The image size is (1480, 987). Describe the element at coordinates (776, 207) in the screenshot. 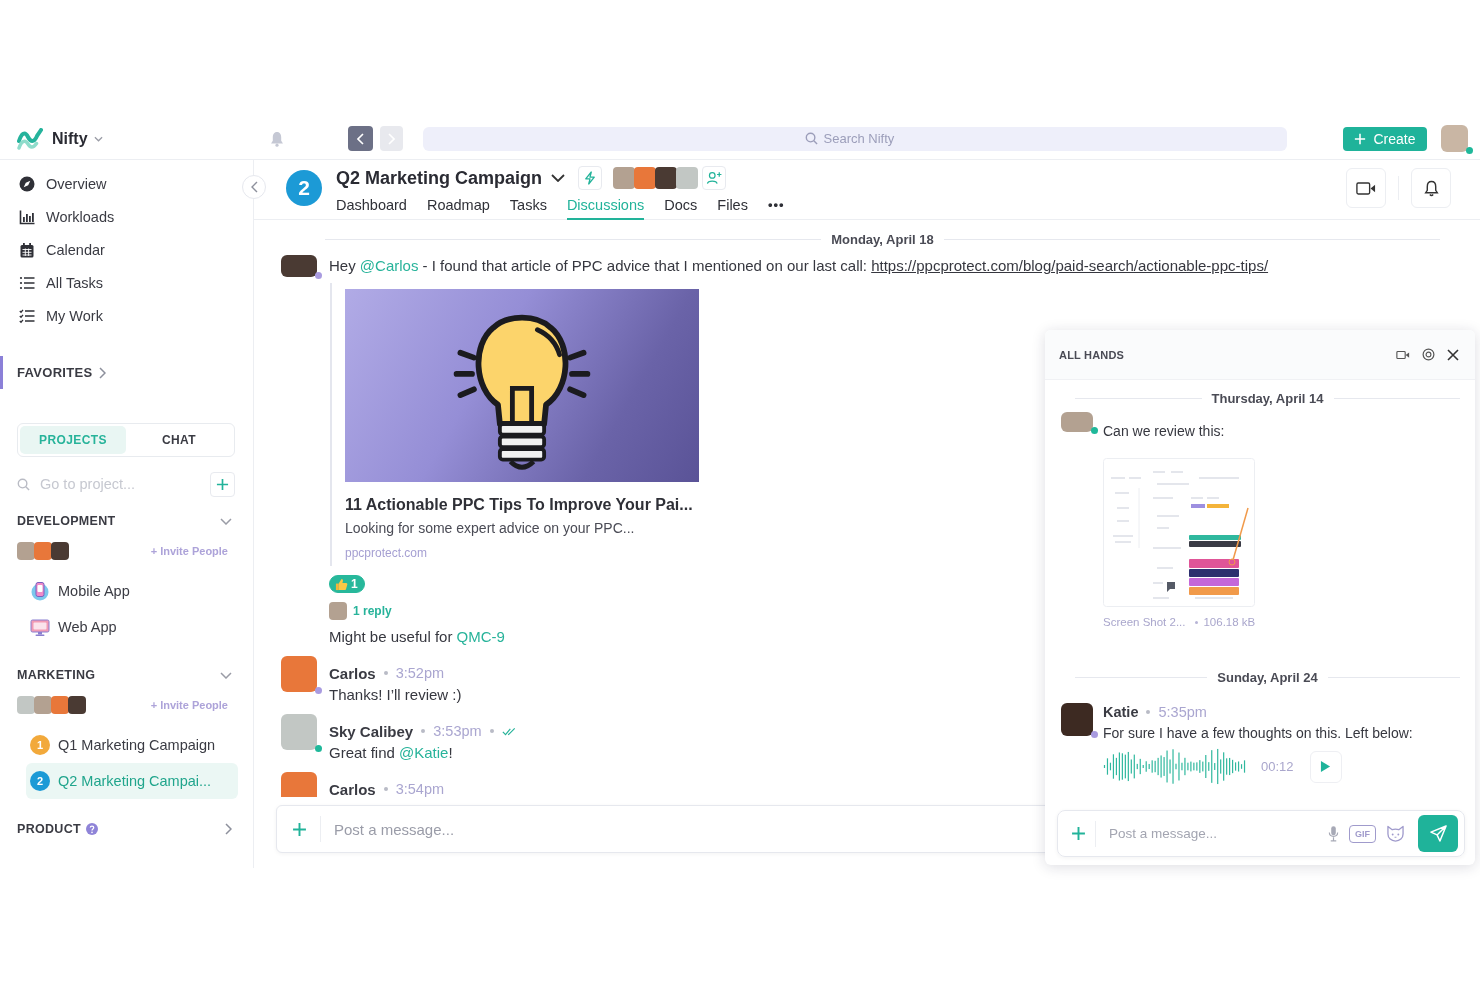

I see `more-button: •••` at that location.